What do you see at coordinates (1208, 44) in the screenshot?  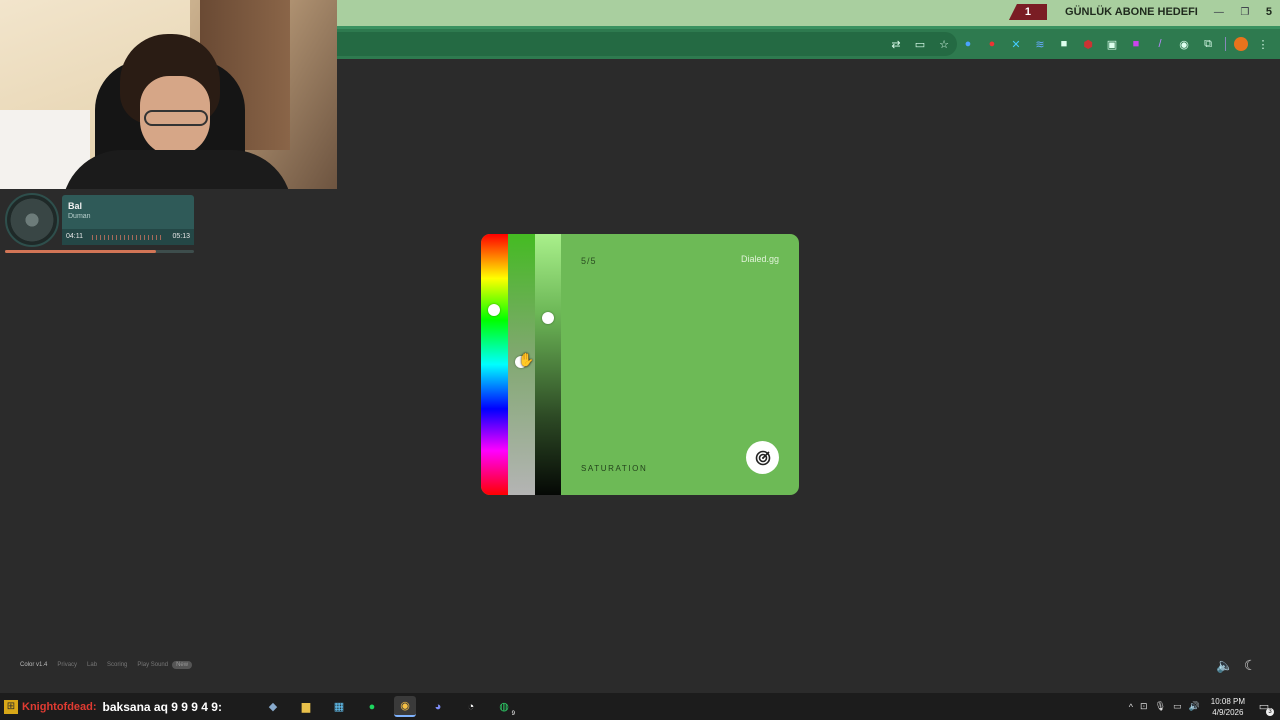 I see `extensions-puzzle-icon: ⧉` at bounding box center [1208, 44].